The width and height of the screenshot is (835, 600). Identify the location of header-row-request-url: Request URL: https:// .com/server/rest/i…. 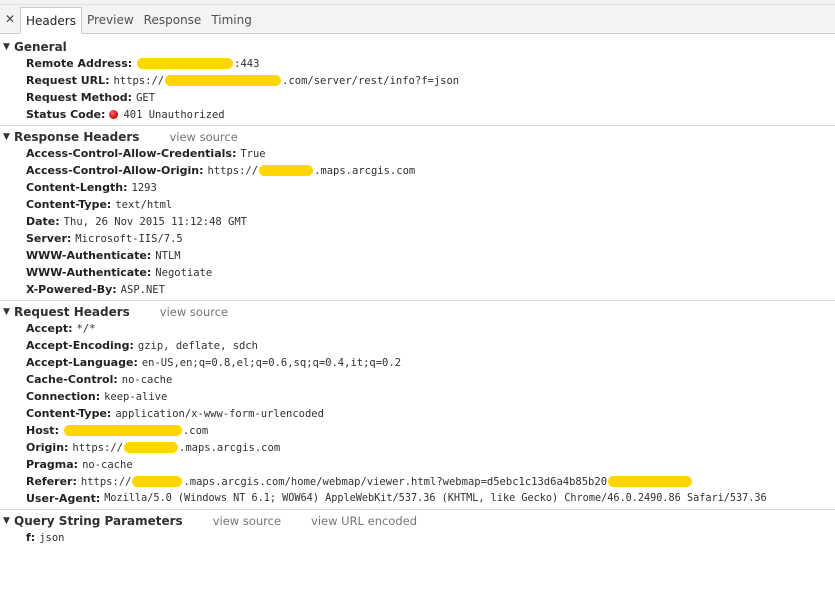
(417, 80).